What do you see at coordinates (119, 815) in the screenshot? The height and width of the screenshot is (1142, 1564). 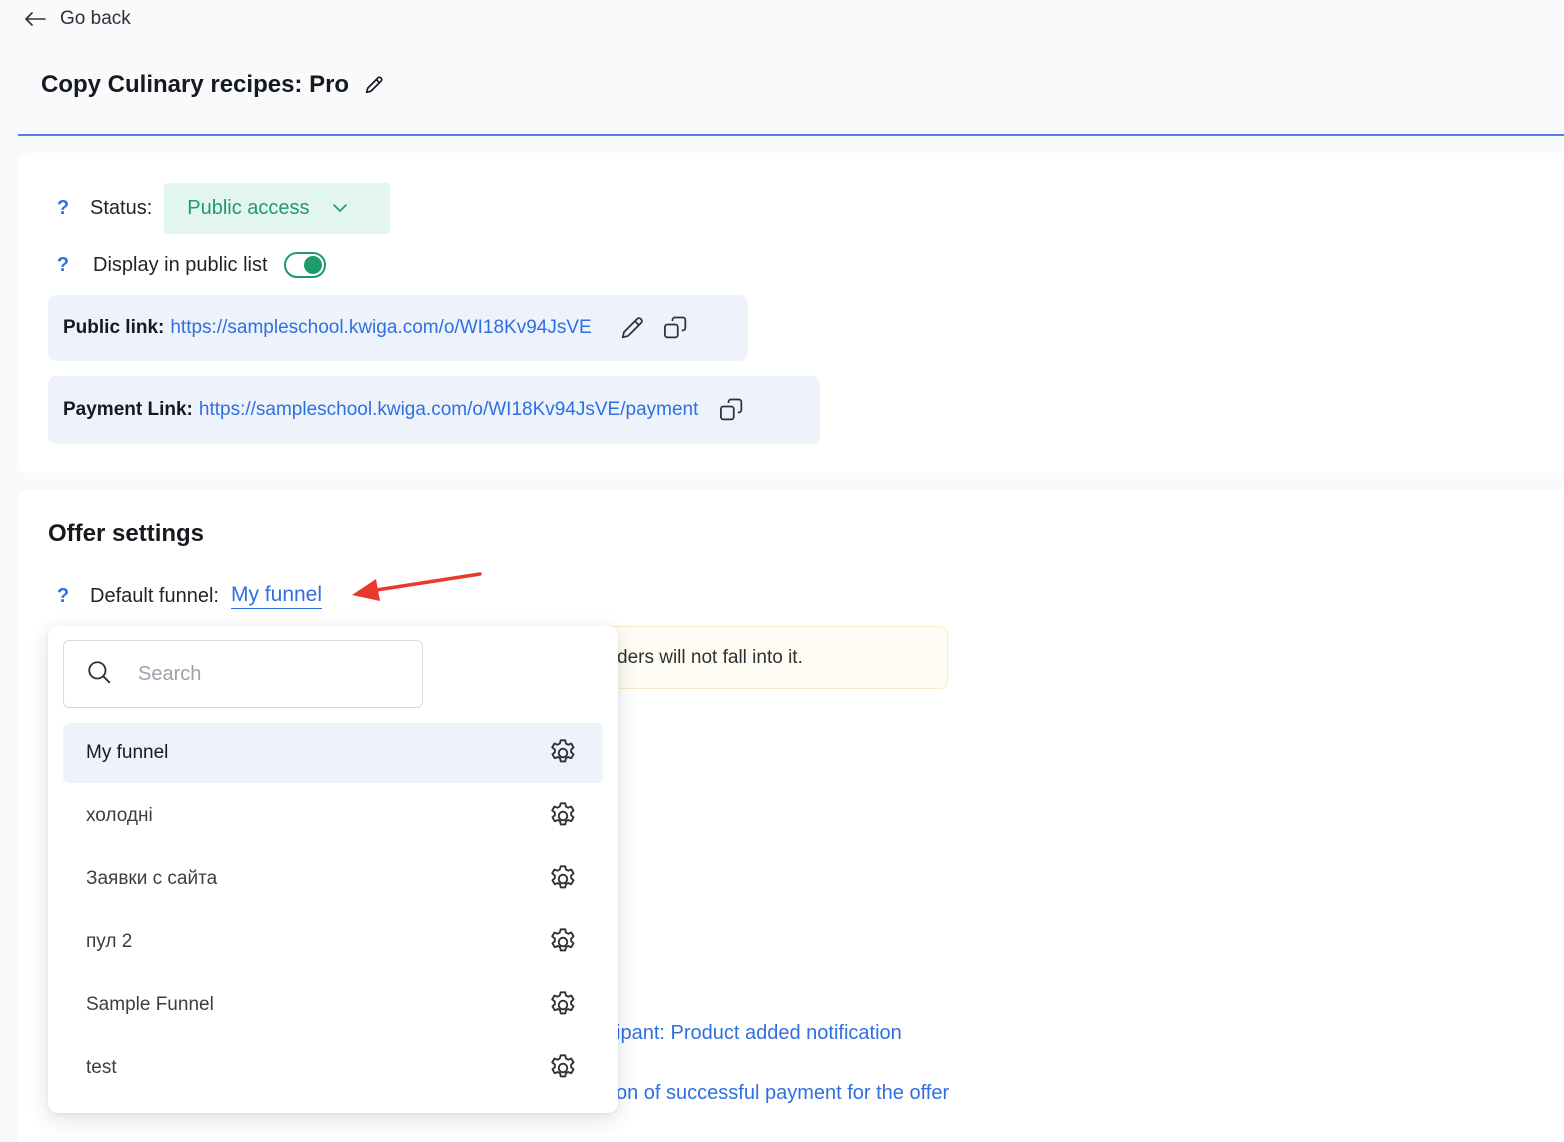 I see `funnel-option-label: холодні` at bounding box center [119, 815].